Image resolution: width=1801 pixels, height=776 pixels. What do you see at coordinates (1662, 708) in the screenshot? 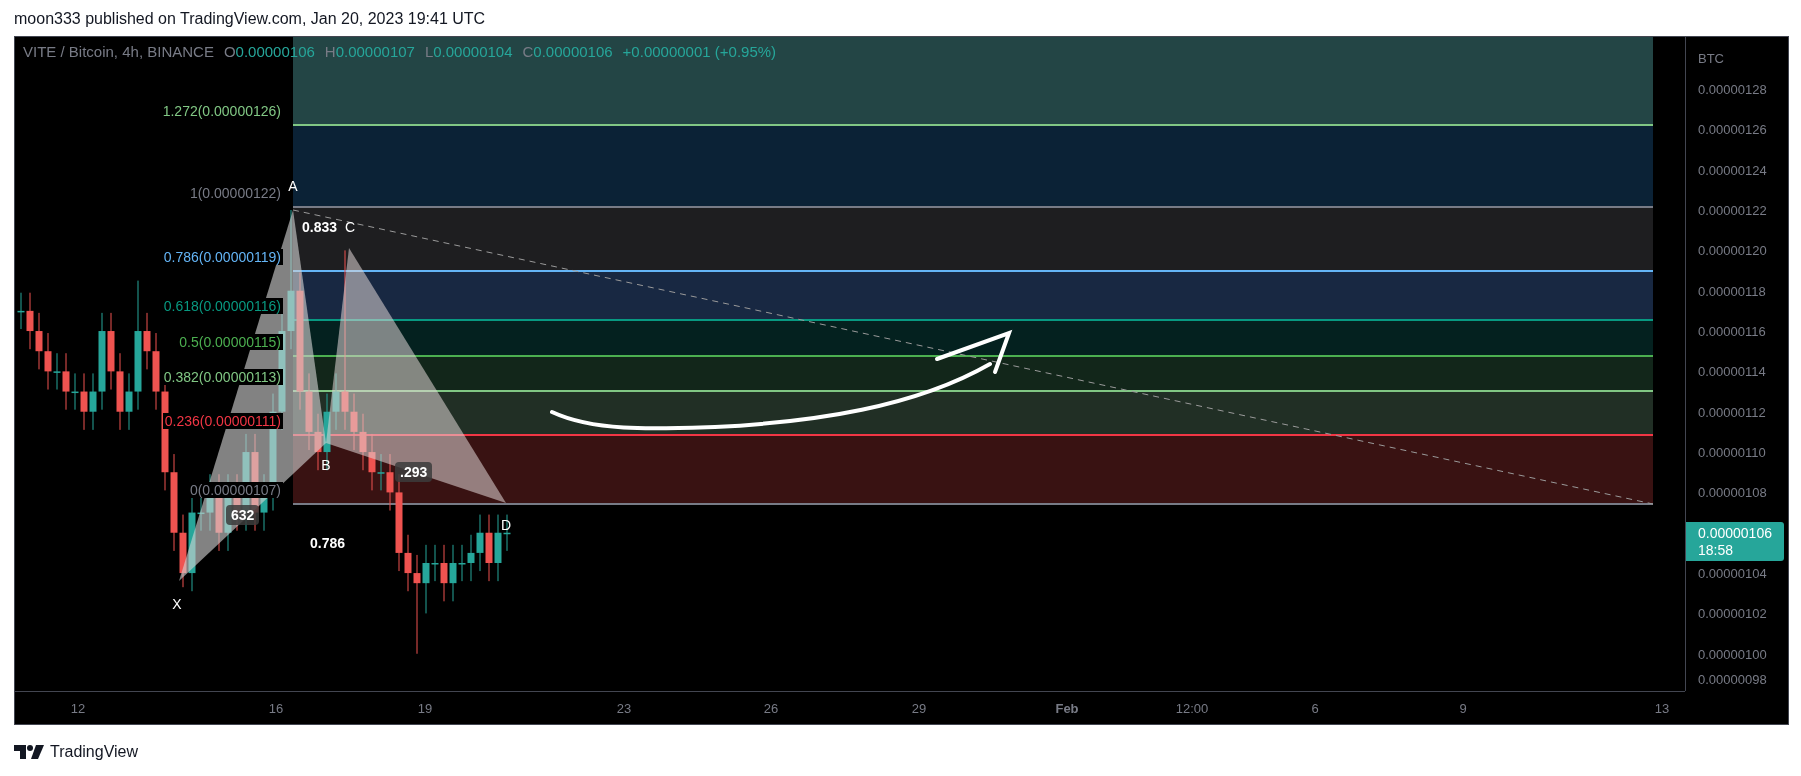
I see `time-tick: 13` at bounding box center [1662, 708].